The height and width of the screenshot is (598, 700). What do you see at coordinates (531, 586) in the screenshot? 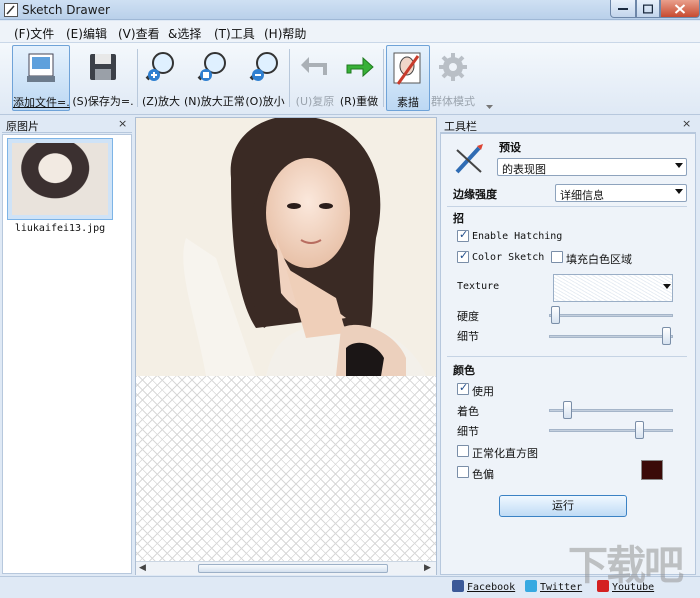
I see `twitter-icon` at bounding box center [531, 586].